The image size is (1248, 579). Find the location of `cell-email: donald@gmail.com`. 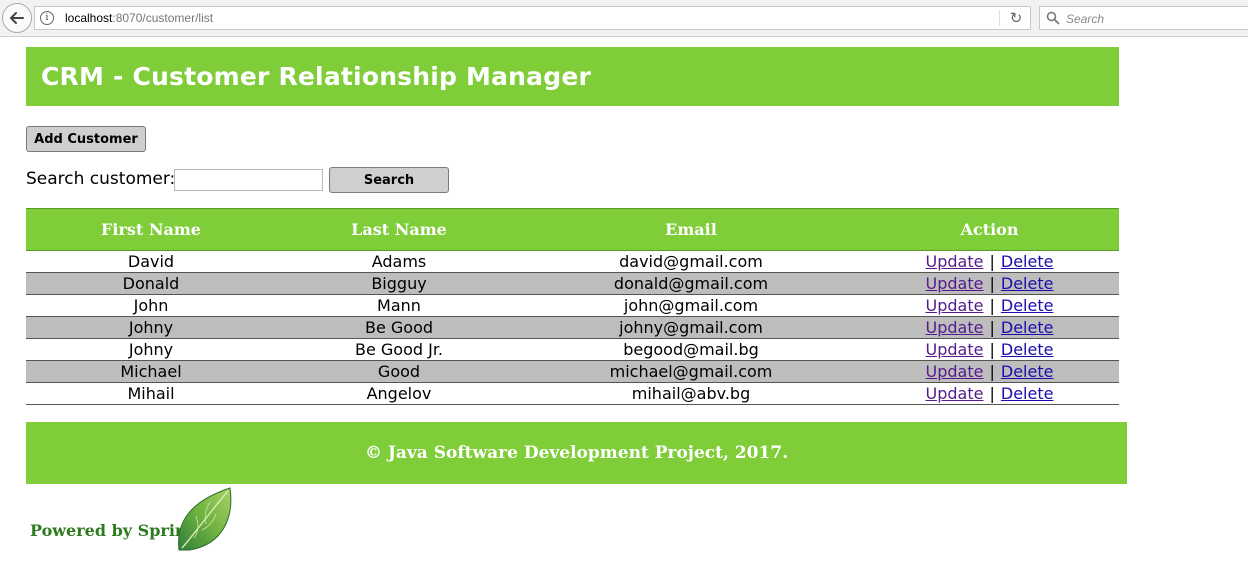

cell-email: donald@gmail.com is located at coordinates (691, 283).